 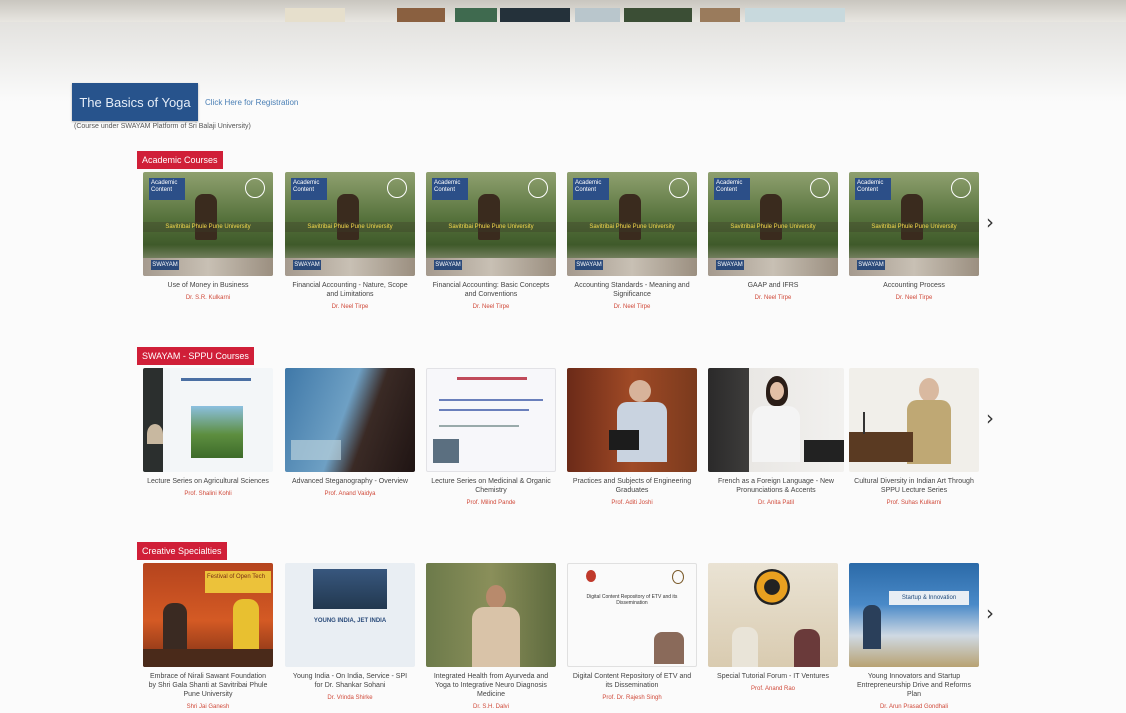 What do you see at coordinates (679, 188) in the screenshot?
I see `university-emblem-icon` at bounding box center [679, 188].